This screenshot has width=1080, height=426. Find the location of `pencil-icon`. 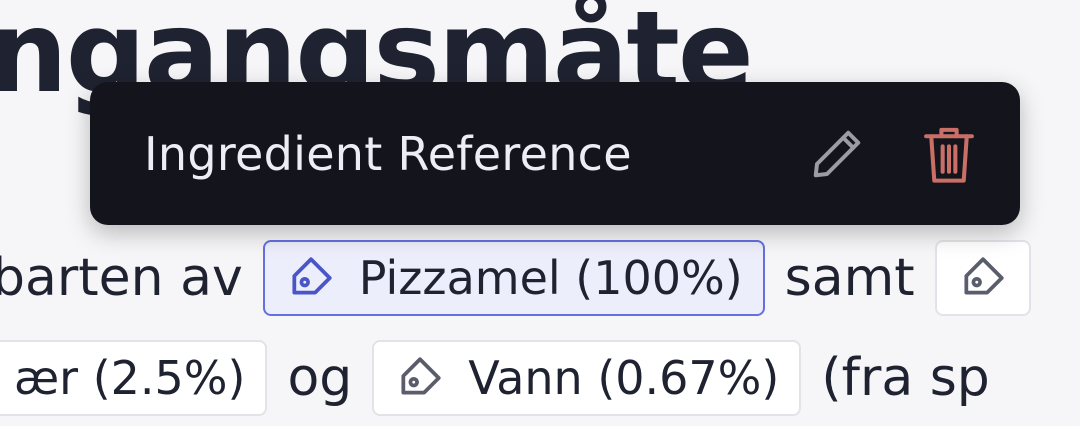

pencil-icon is located at coordinates (837, 153).